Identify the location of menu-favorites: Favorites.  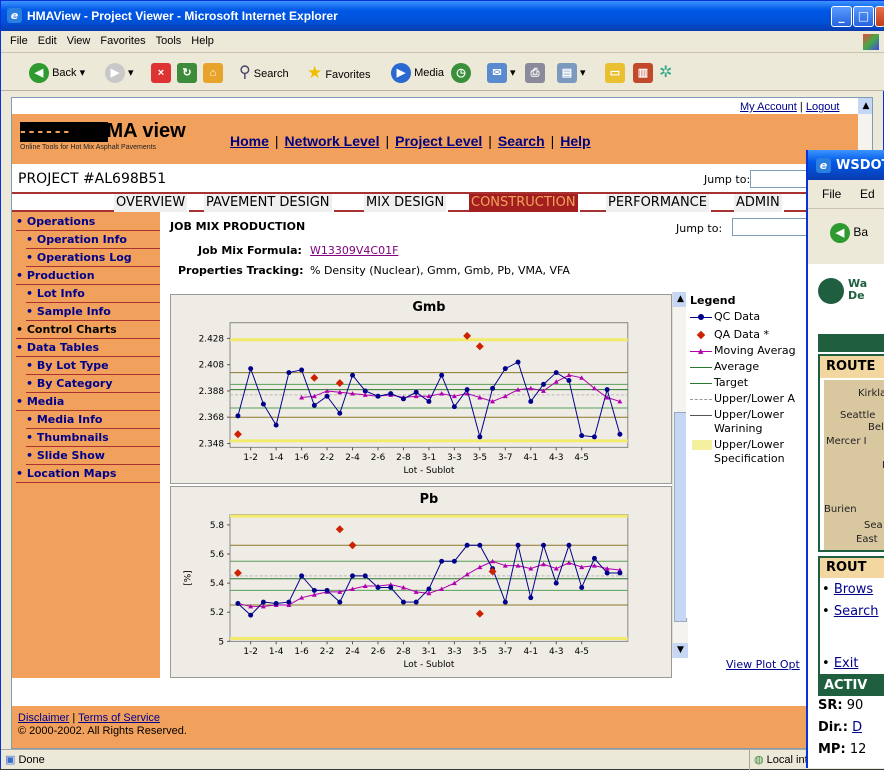
(122, 41).